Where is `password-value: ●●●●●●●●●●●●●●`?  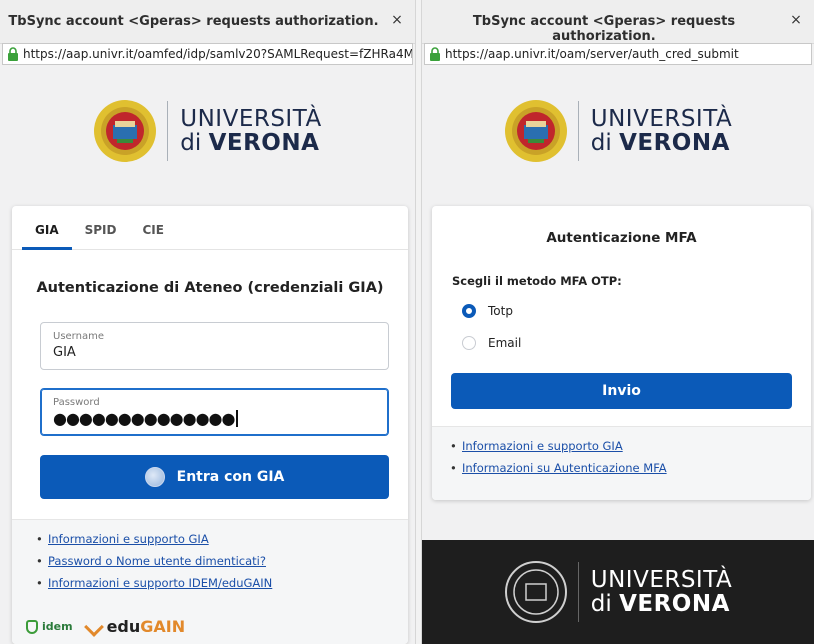 password-value: ●●●●●●●●●●●●●● is located at coordinates (214, 418).